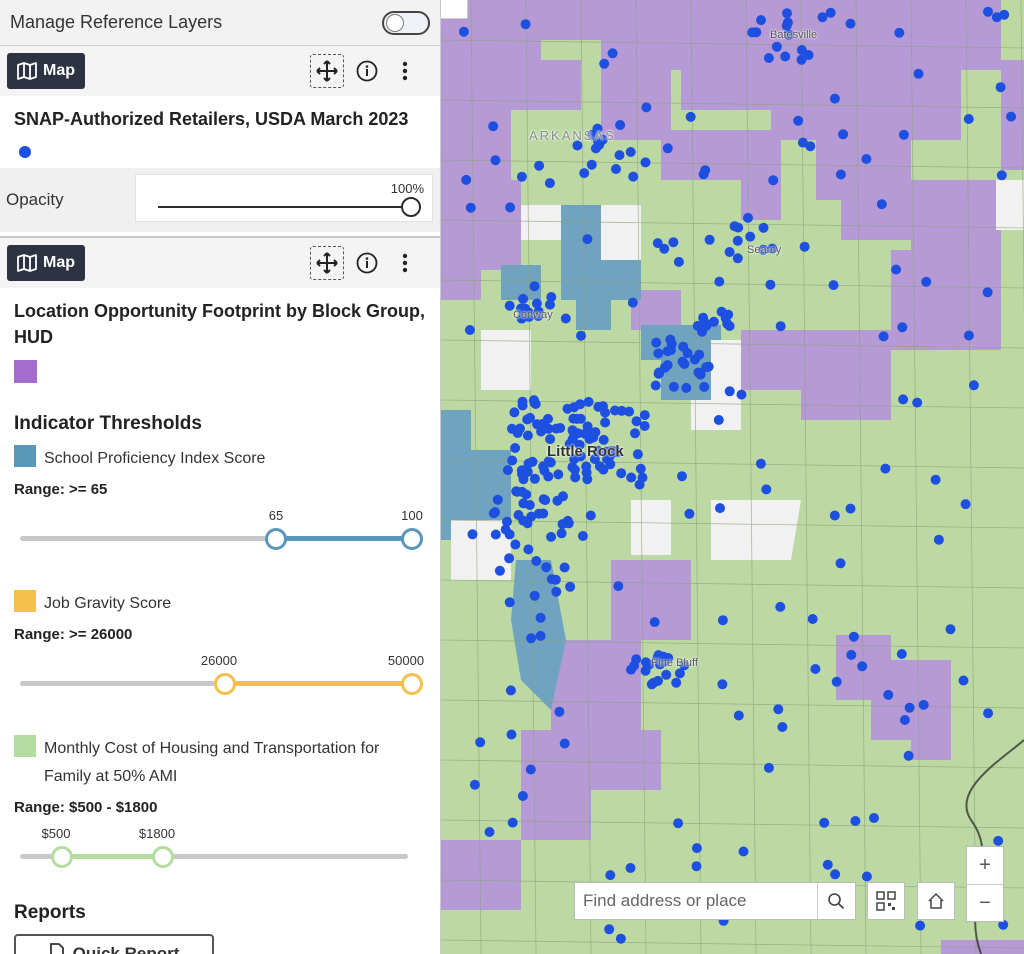 Image resolution: width=1024 pixels, height=954 pixels. I want to click on map-corner-control, so click(454, 9).